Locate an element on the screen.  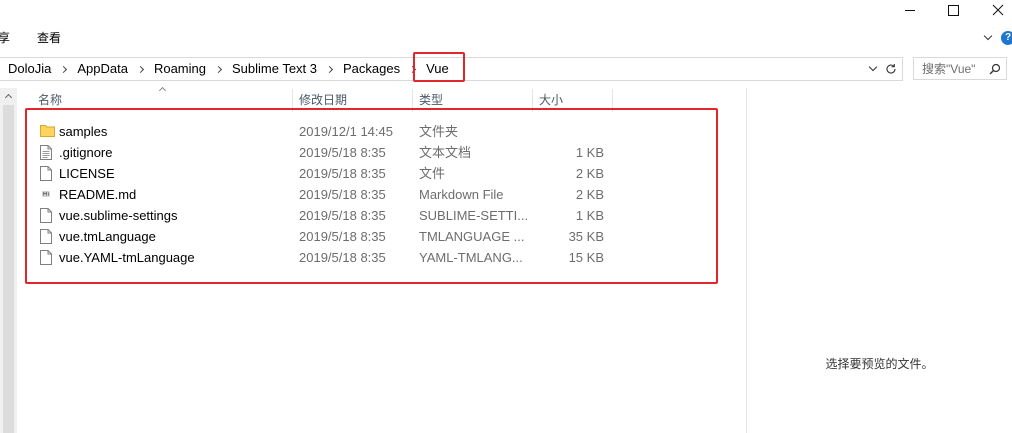
preview-message: 选择要预览的文件。 is located at coordinates (879, 364).